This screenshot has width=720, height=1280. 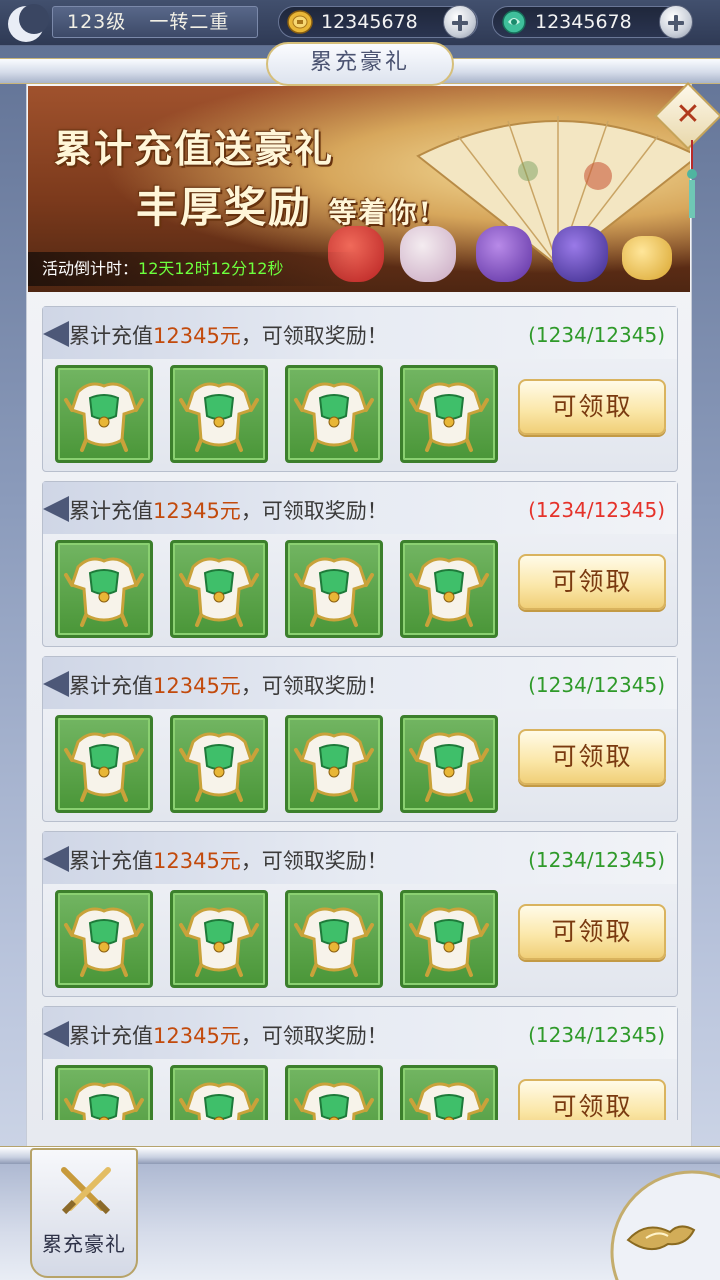 I want to click on tab-label: 累充豪礼, so click(x=84, y=1244).